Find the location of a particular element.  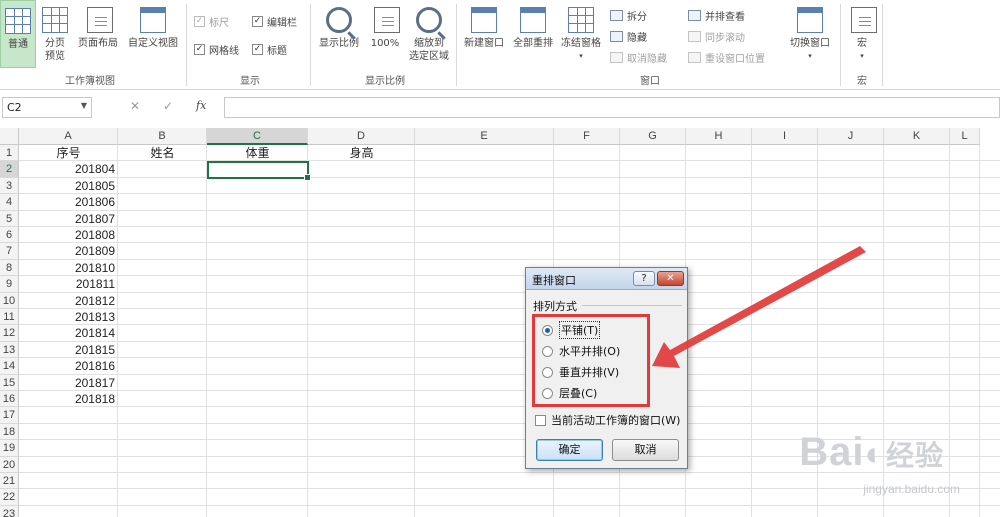

reset-position-icon is located at coordinates (694, 57).